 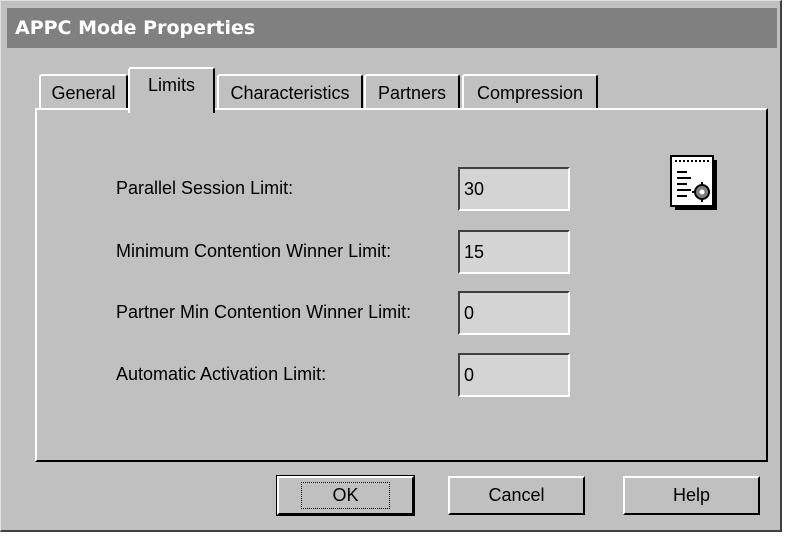 I want to click on automatic-activation-limit-input, so click(x=514, y=375).